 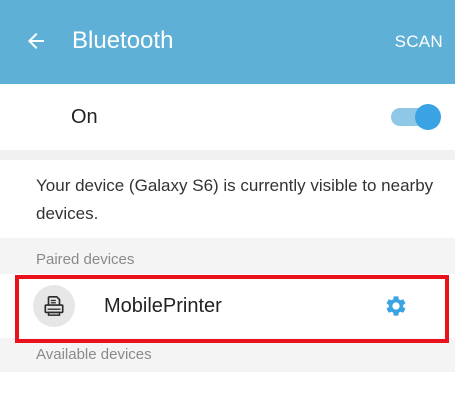 I want to click on device-name: MobilePrinter, so click(x=163, y=306).